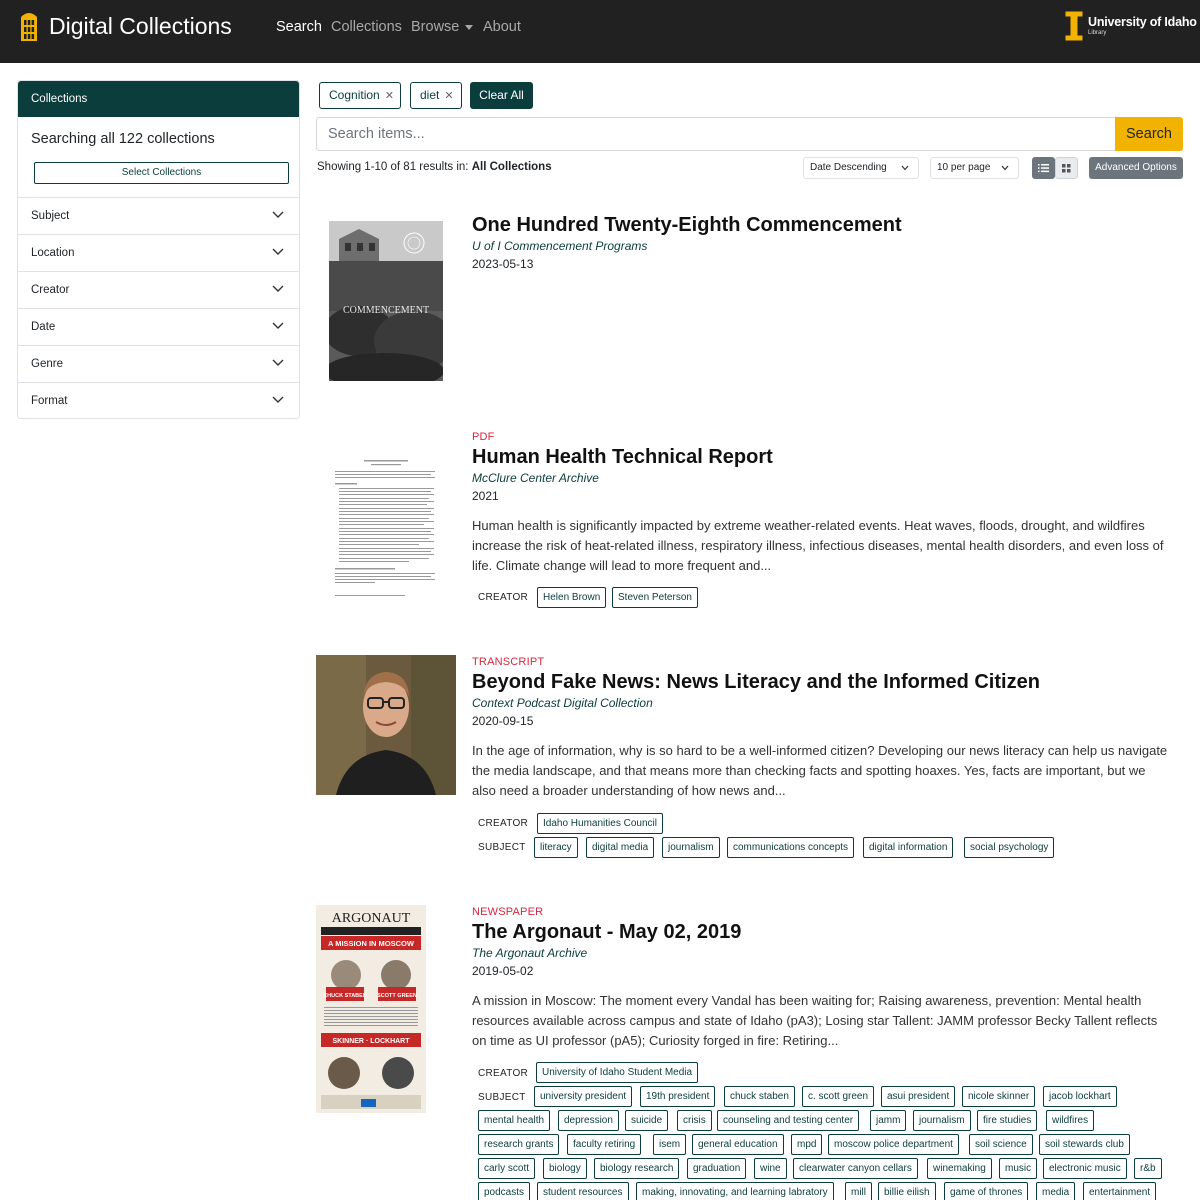  I want to click on result-date: 2023-05-13, so click(503, 264).